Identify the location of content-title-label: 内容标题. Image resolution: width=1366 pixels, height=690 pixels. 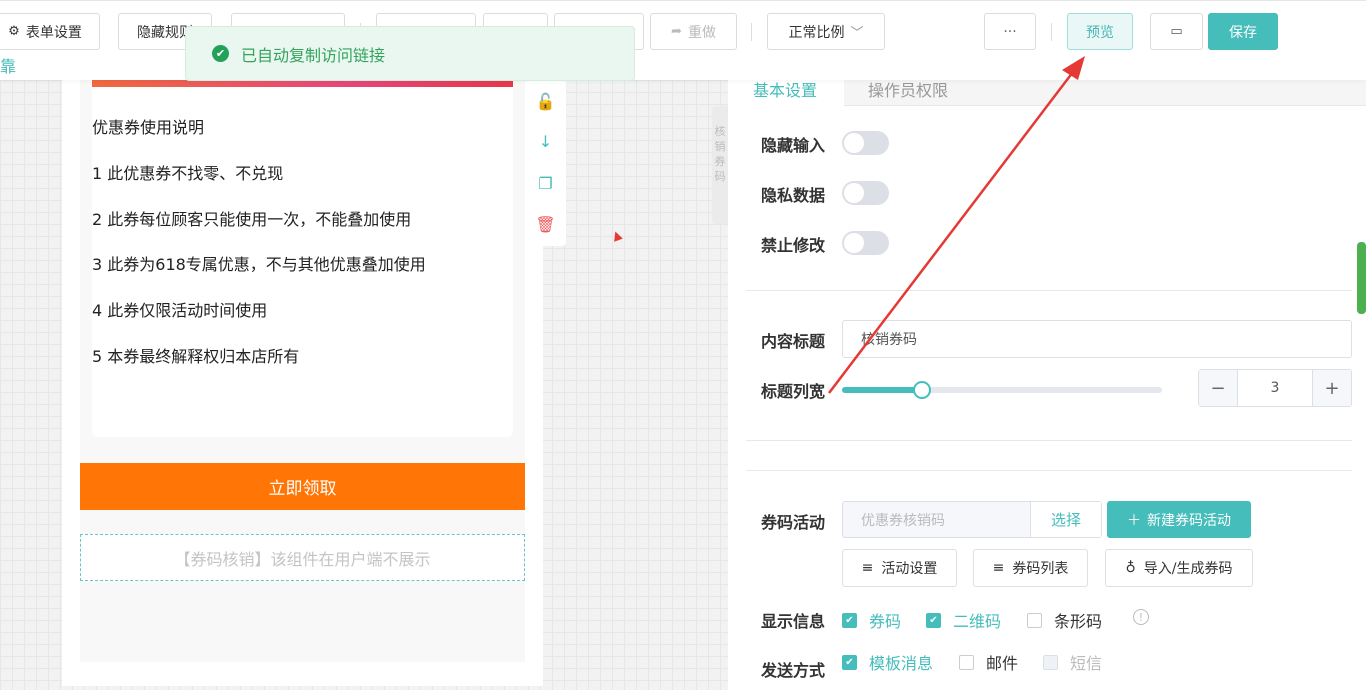
(793, 341).